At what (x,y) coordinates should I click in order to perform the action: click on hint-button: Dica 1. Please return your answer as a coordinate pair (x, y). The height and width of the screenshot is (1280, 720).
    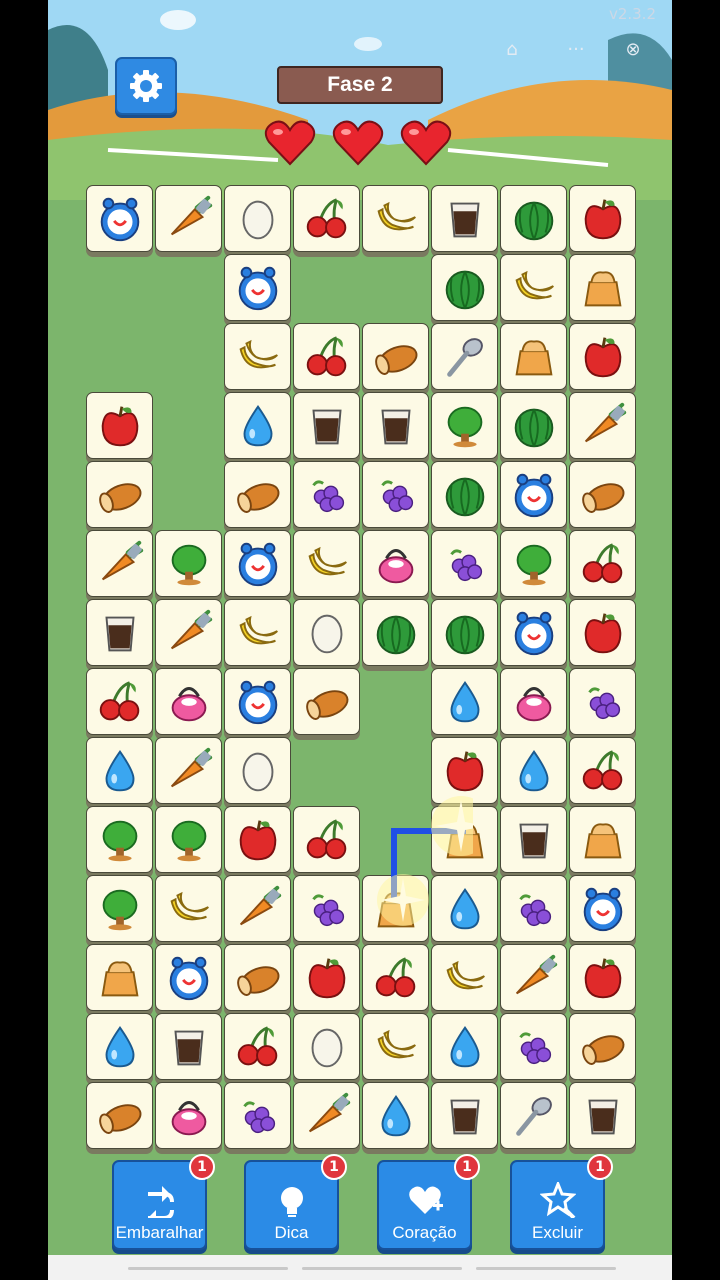
    Looking at the image, I should click on (295, 1202).